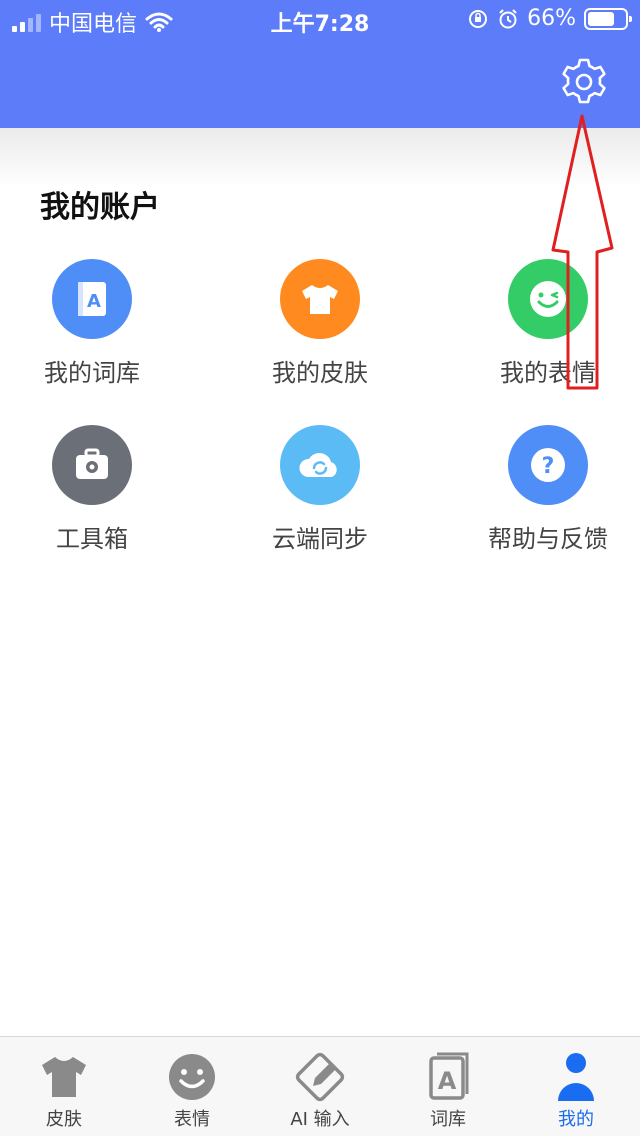 This screenshot has width=640, height=1136. I want to click on tab-ai-input: AI 输入, so click(320, 1086).